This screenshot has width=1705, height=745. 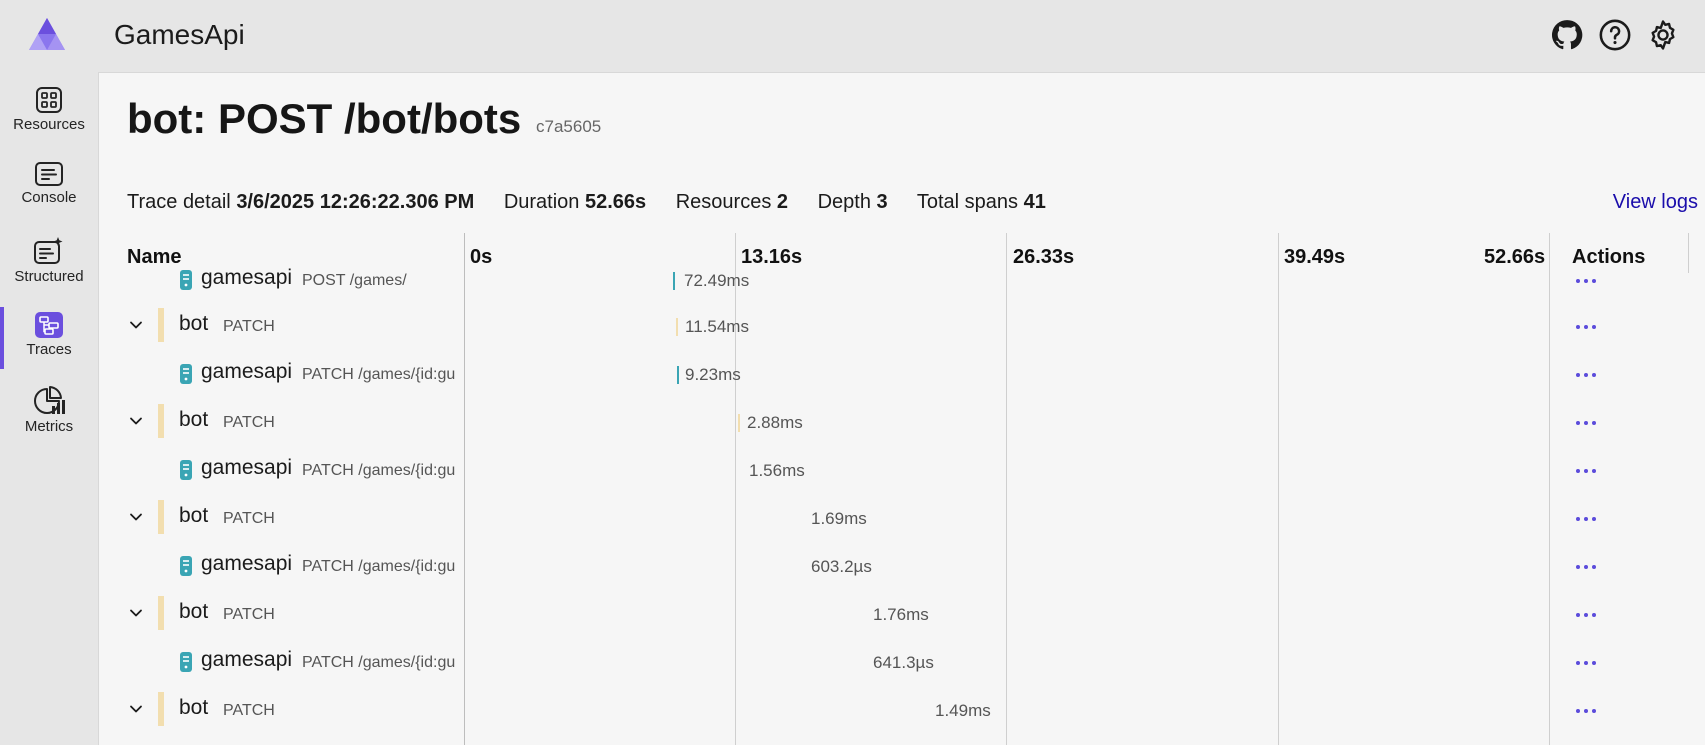 What do you see at coordinates (777, 470) in the screenshot?
I see `span-duration: 1.56ms` at bounding box center [777, 470].